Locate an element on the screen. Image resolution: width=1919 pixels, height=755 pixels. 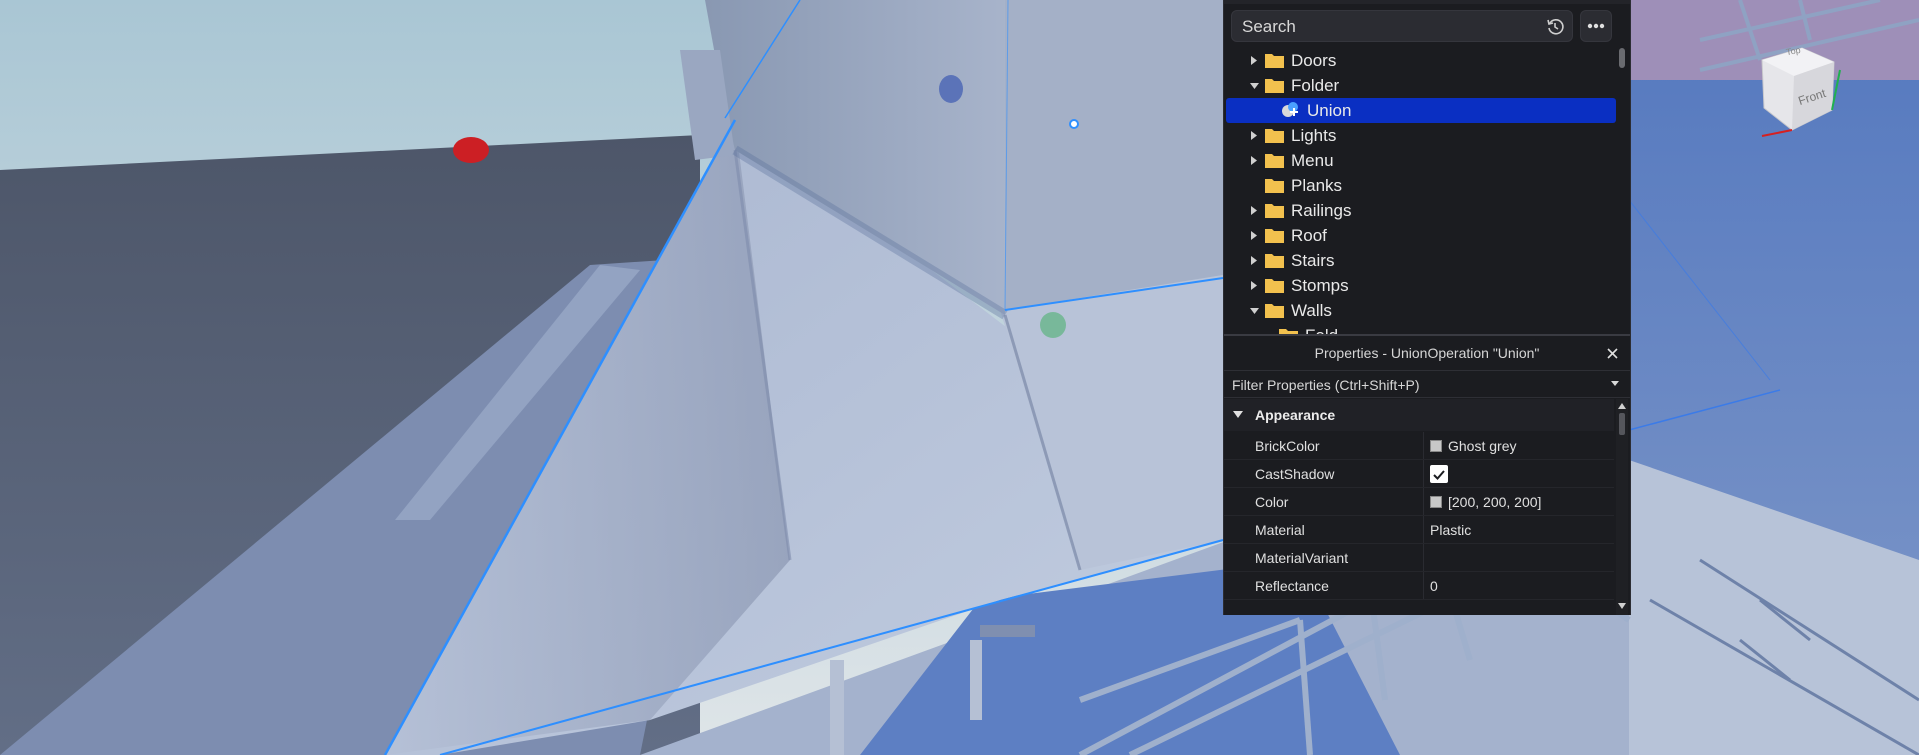
explorer-search-box is located at coordinates (1402, 26).